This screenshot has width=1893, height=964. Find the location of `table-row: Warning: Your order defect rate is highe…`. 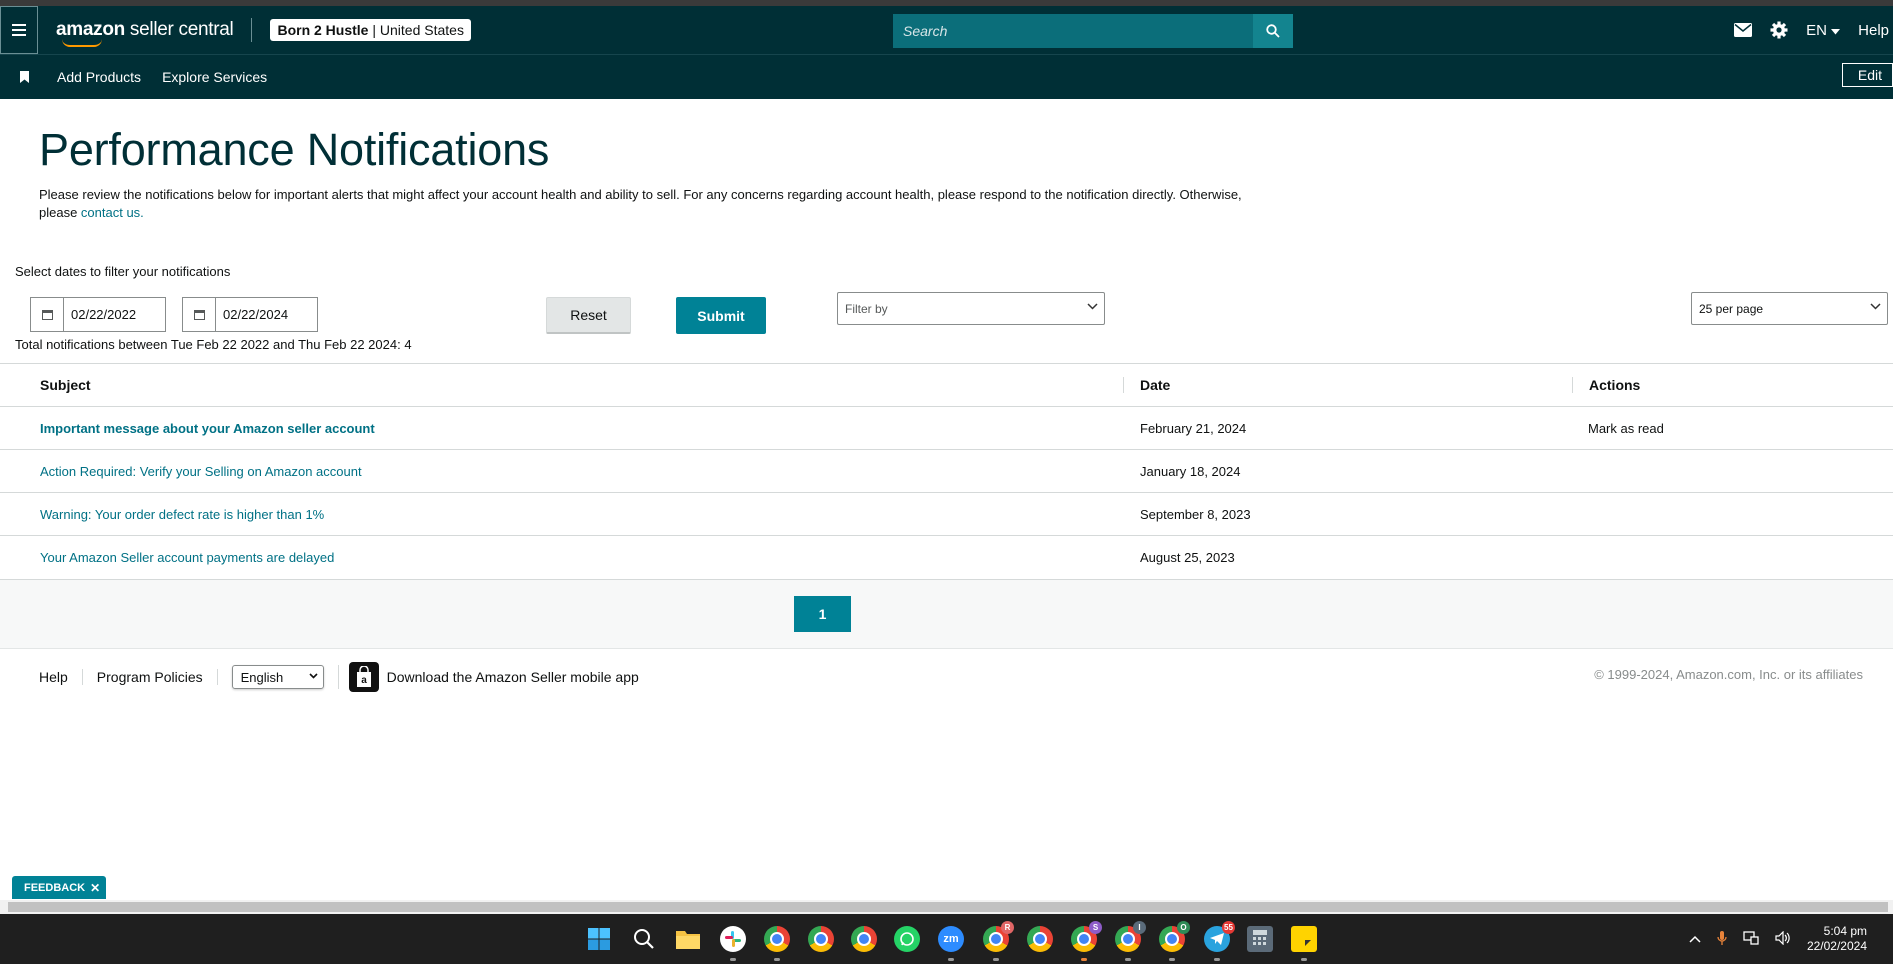

table-row: Warning: Your order defect rate is highe… is located at coordinates (946, 514).